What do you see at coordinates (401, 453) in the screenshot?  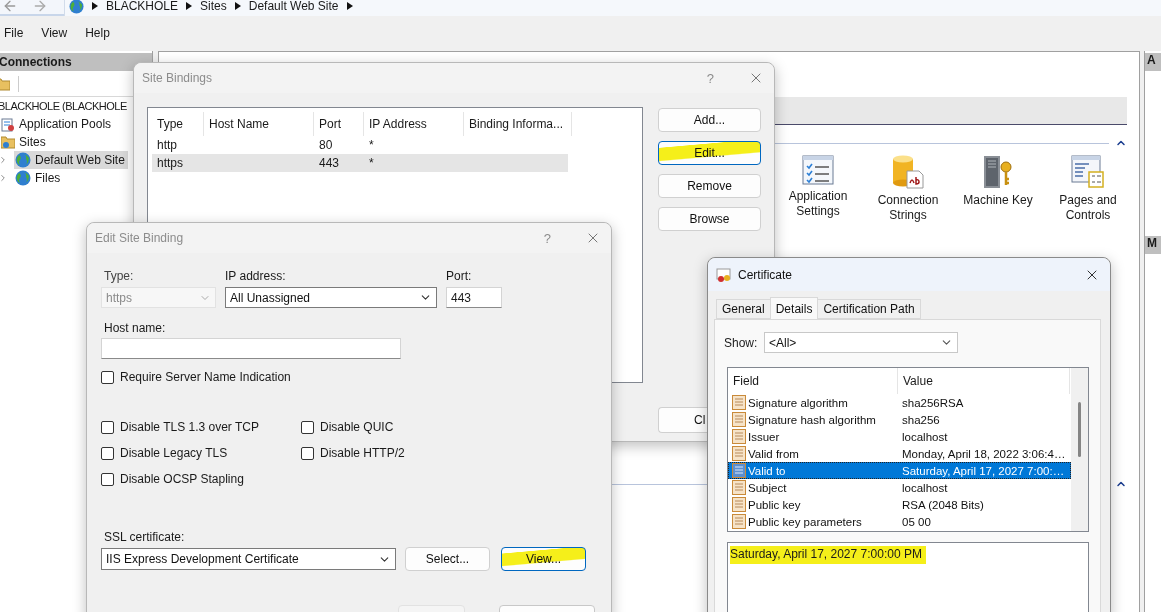 I see `checkbox-option: Disable HTTP/2` at bounding box center [401, 453].